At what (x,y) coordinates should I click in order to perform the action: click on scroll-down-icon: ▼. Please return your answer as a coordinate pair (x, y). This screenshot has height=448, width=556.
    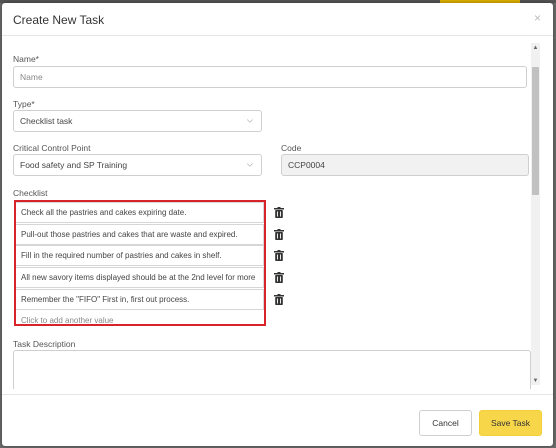
    Looking at the image, I should click on (535, 380).